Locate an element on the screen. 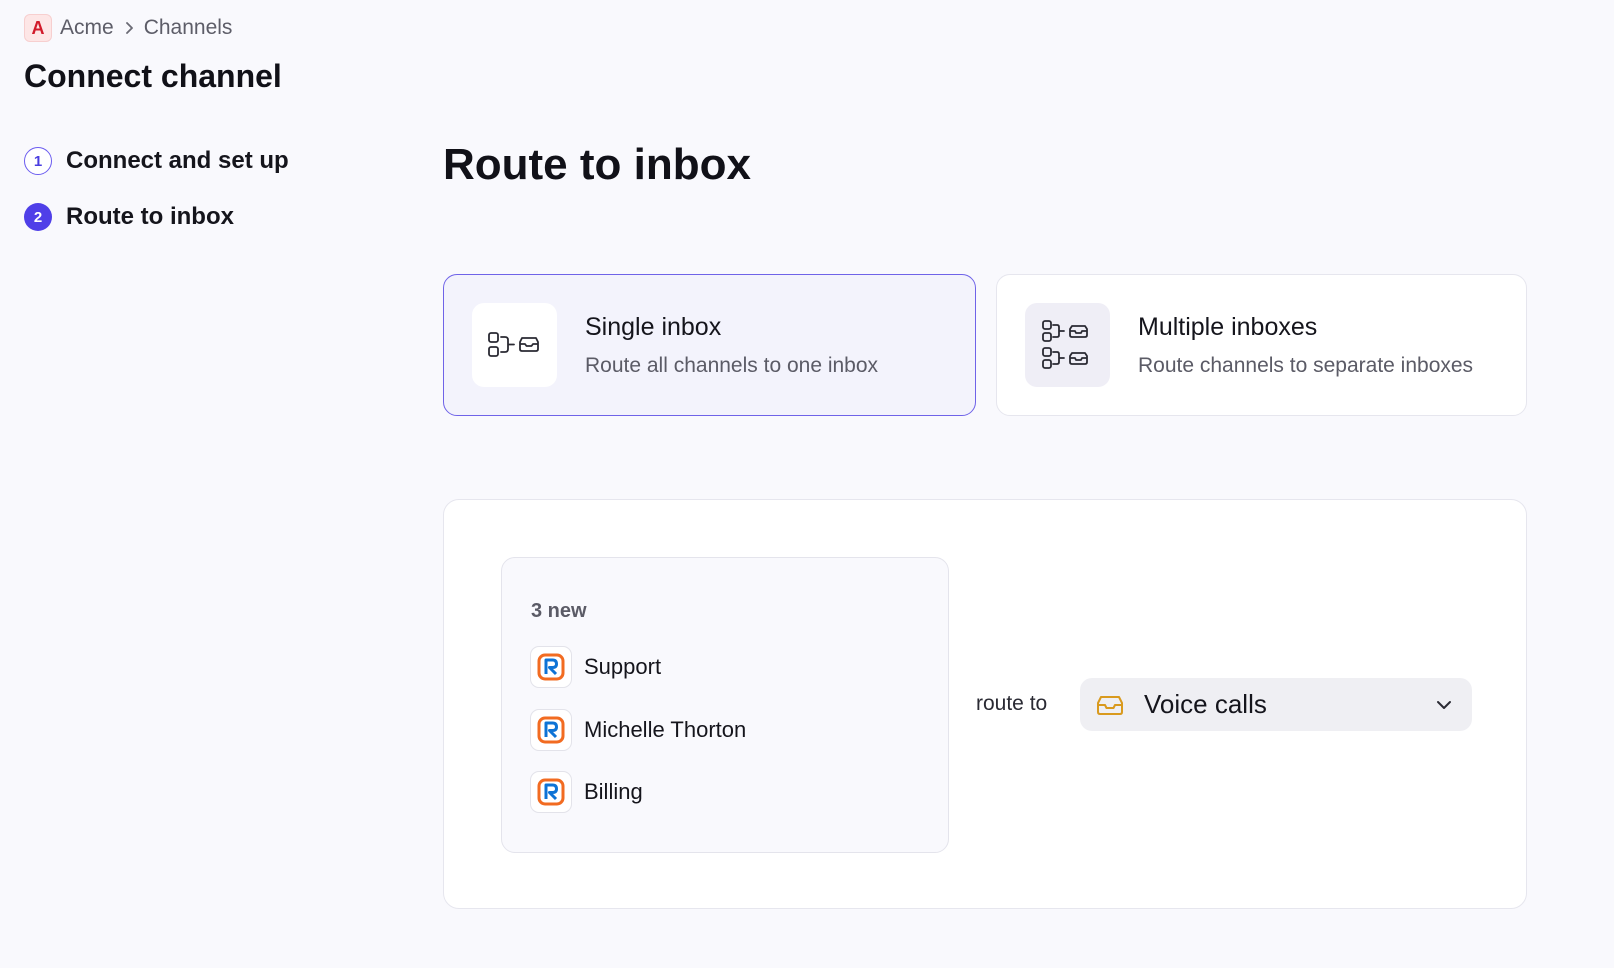 This screenshot has height=968, width=1614. breadcrumb-section: Channels is located at coordinates (188, 28).